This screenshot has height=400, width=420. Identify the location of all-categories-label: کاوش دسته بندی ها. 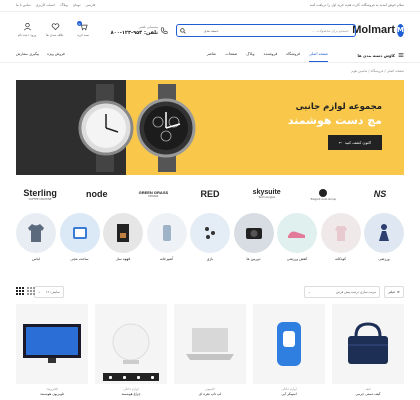
(376, 55).